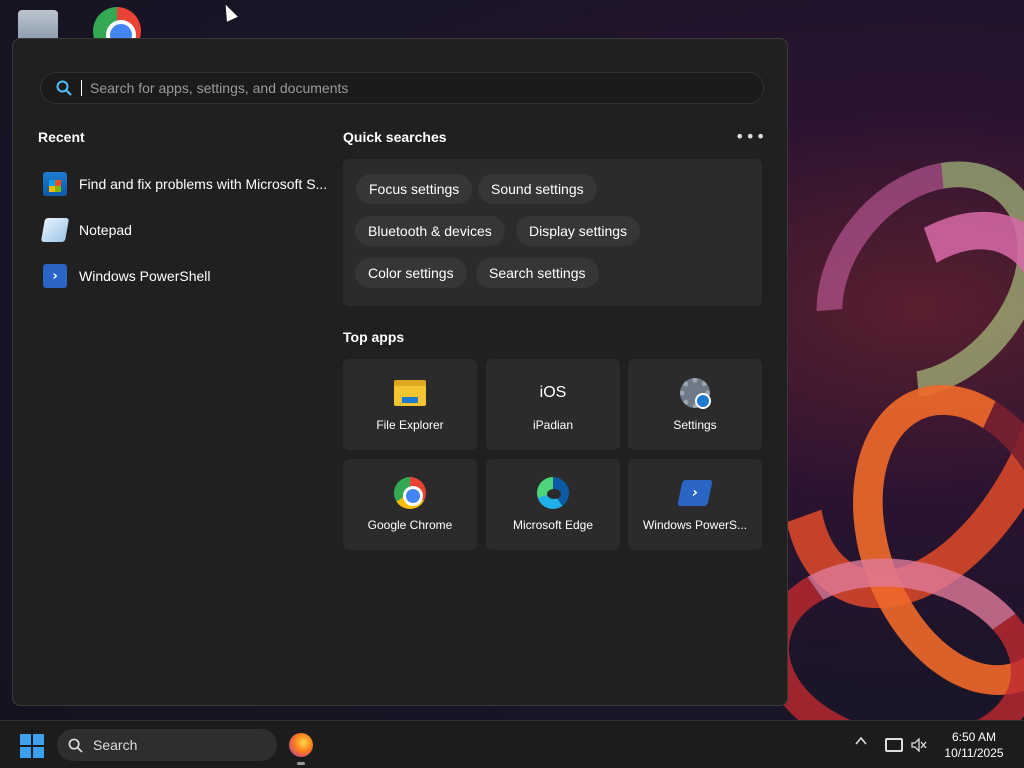 The width and height of the screenshot is (1024, 768). What do you see at coordinates (974, 745) in the screenshot?
I see `taskbar-clock: 6:50 AM 10/11/2025` at bounding box center [974, 745].